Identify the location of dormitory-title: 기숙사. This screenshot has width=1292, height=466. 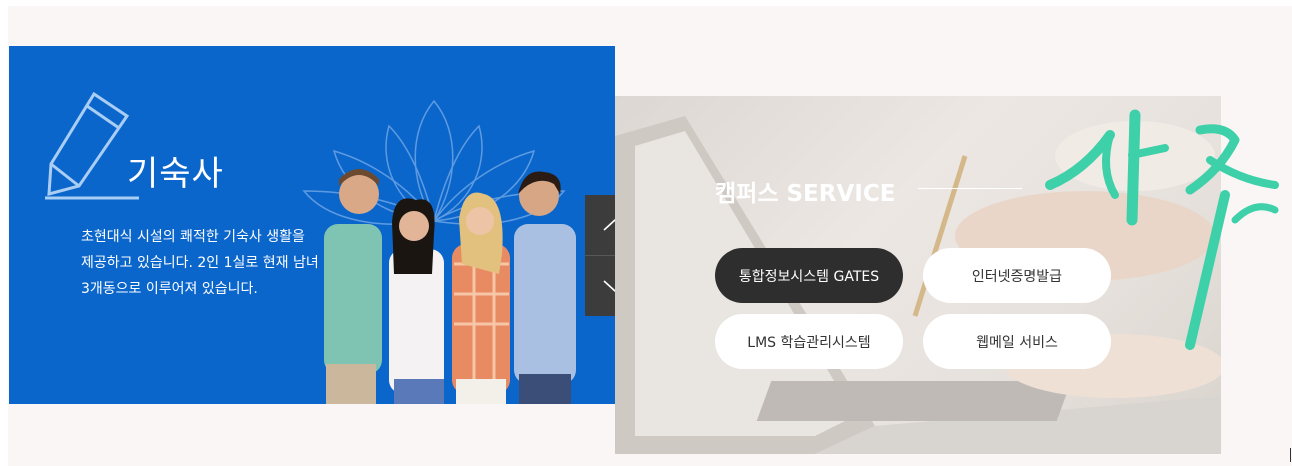
(175, 174).